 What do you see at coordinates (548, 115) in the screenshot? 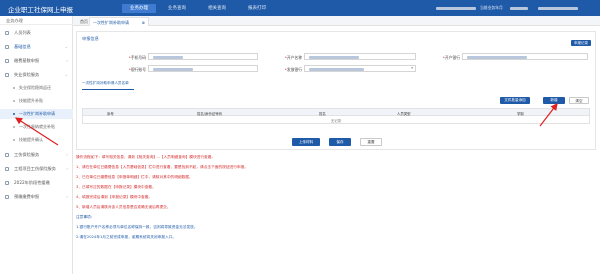
I see `arrow-to-add-button` at bounding box center [548, 115].